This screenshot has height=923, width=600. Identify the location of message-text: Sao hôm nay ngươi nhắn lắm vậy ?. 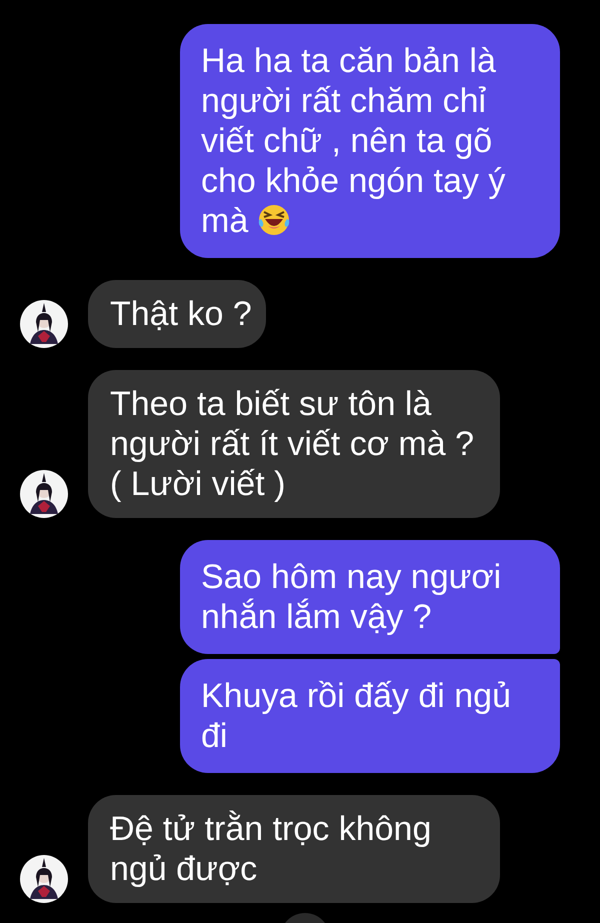
(351, 597).